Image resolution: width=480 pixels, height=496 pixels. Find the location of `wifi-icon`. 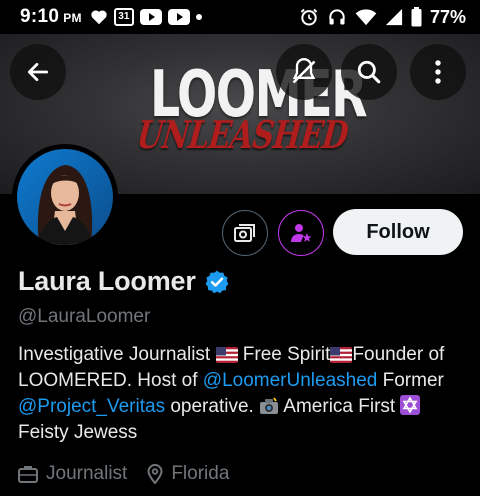

wifi-icon is located at coordinates (366, 17).